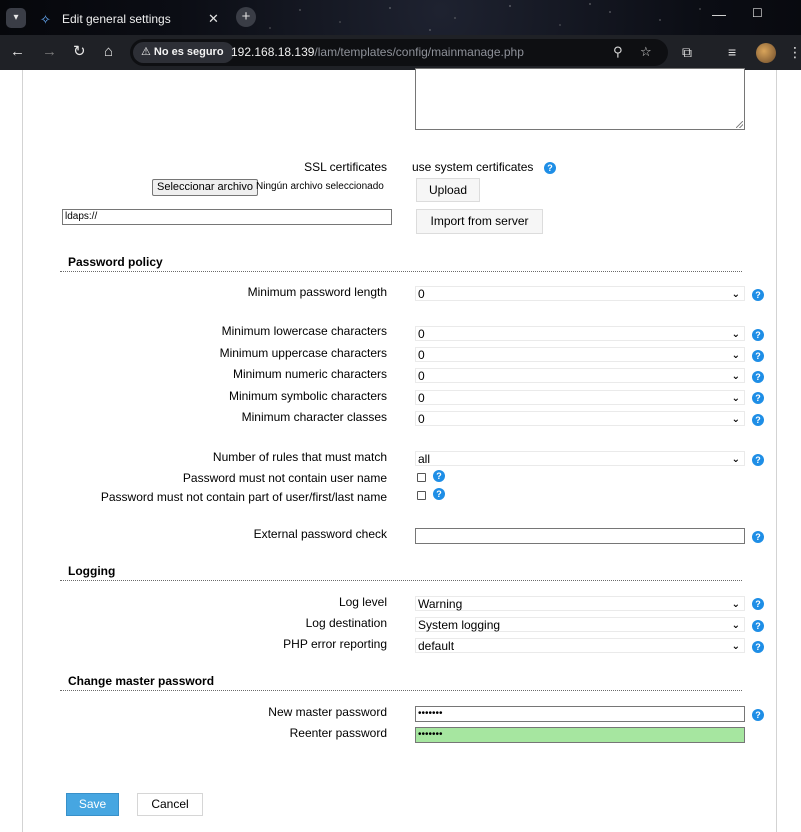  What do you see at coordinates (320, 534) in the screenshot?
I see `external-check-label: External password check` at bounding box center [320, 534].